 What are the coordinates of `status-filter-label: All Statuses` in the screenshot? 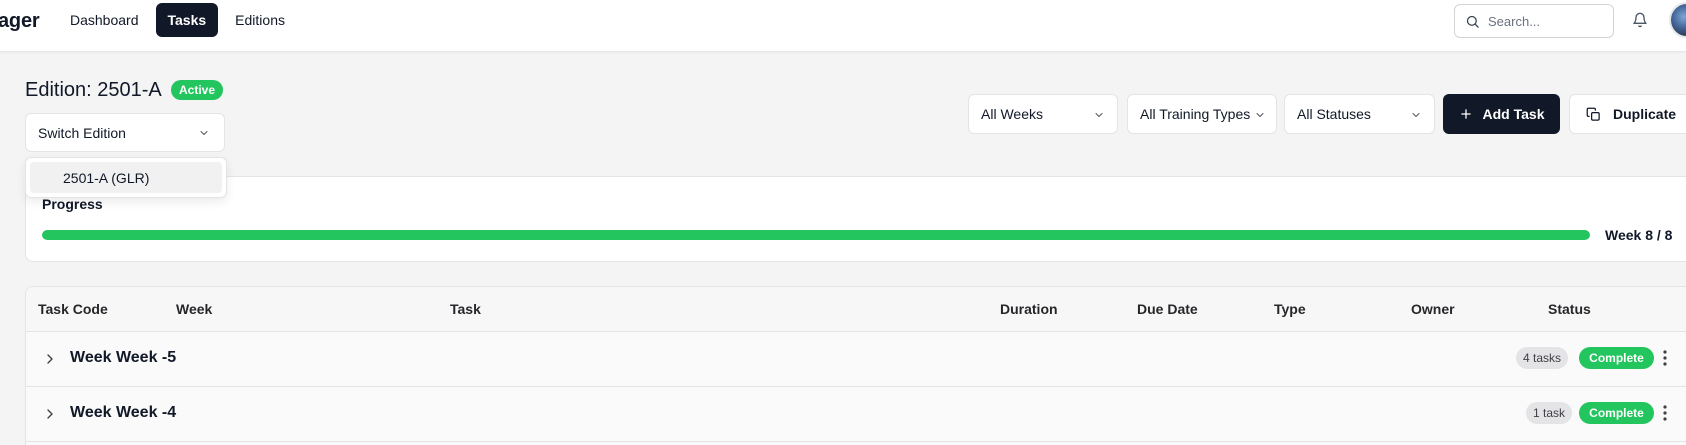 It's located at (1334, 114).